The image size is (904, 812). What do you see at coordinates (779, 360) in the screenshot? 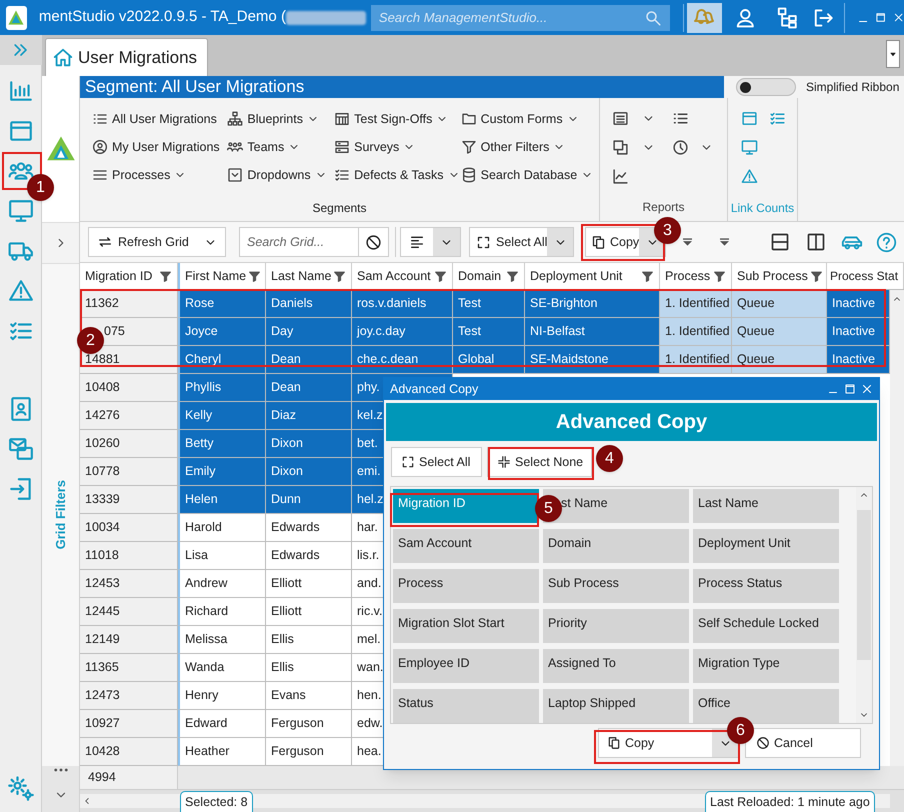
I see `table-cell: Queue` at bounding box center [779, 360].